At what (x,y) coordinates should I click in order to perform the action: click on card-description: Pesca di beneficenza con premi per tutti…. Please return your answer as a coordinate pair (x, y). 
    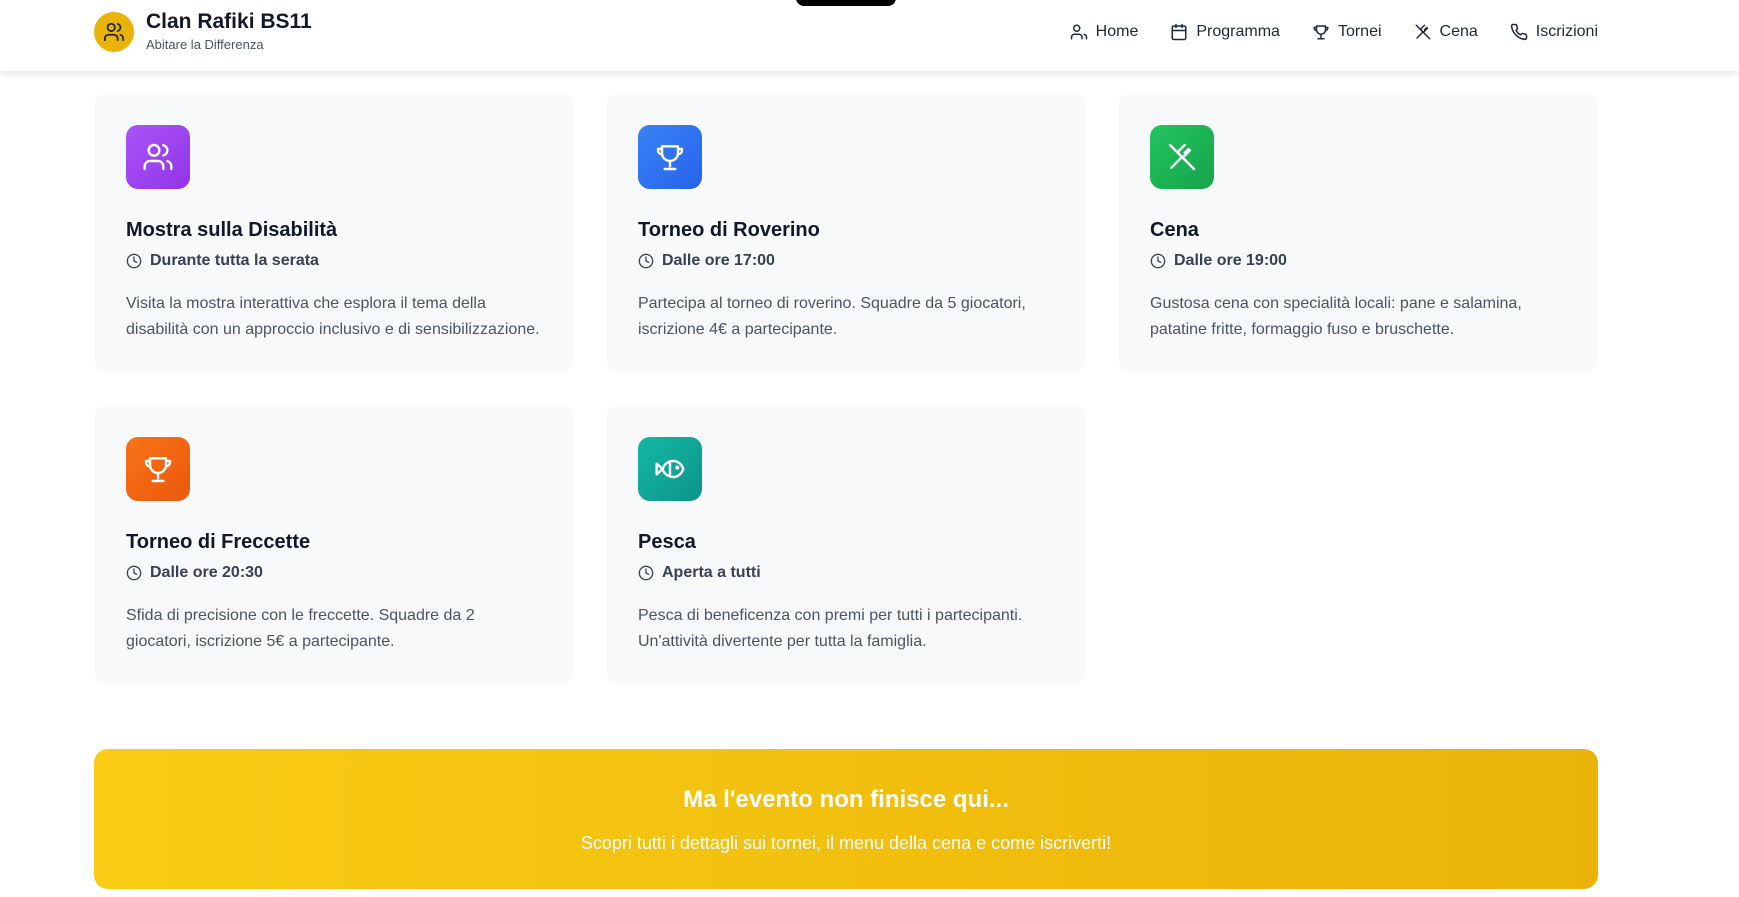
    Looking at the image, I should click on (830, 628).